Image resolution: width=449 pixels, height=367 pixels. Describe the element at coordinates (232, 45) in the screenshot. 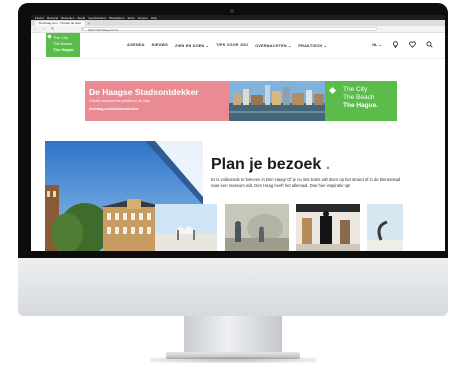

I see `nav-tips: TIPS VOOR JOU` at that location.